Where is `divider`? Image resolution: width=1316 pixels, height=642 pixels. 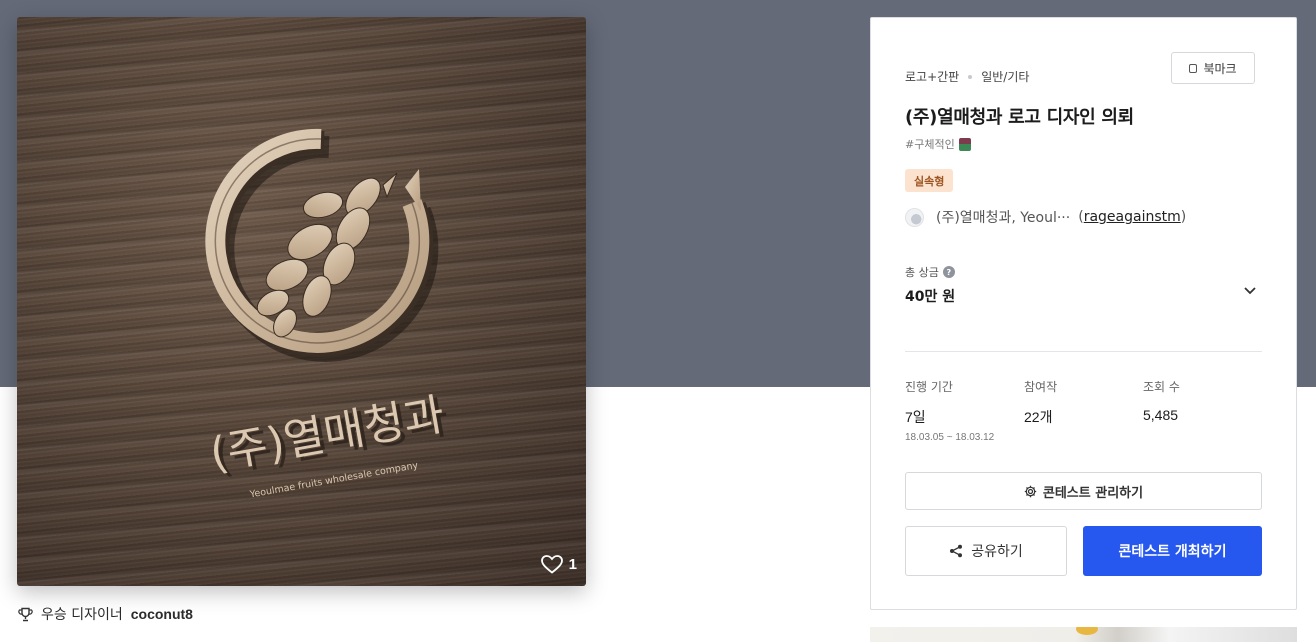
divider is located at coordinates (1083, 351).